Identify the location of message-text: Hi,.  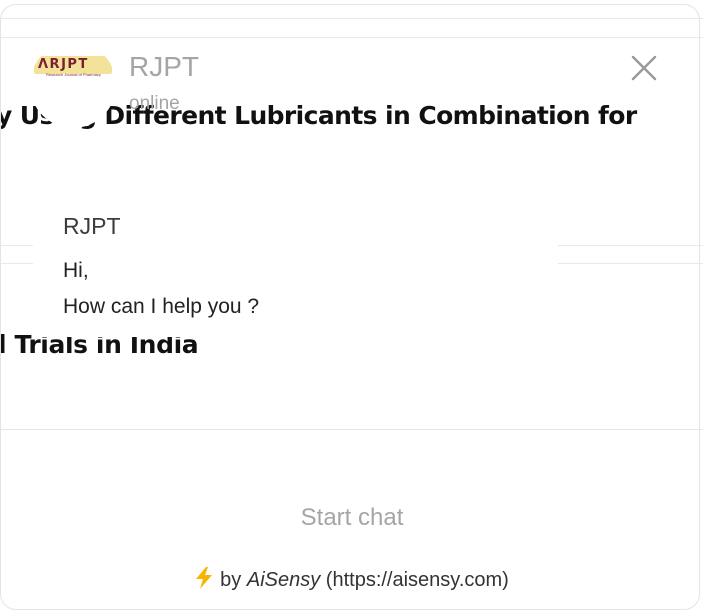
(76, 270).